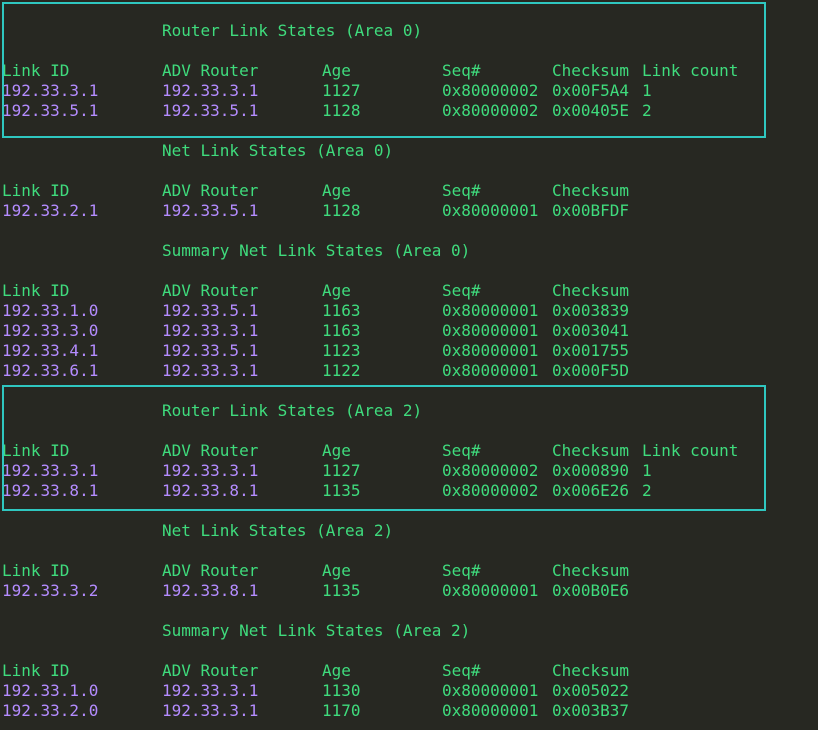 The image size is (818, 730). What do you see at coordinates (50, 590) in the screenshot?
I see `cell-link-id: 192.33.3.2` at bounding box center [50, 590].